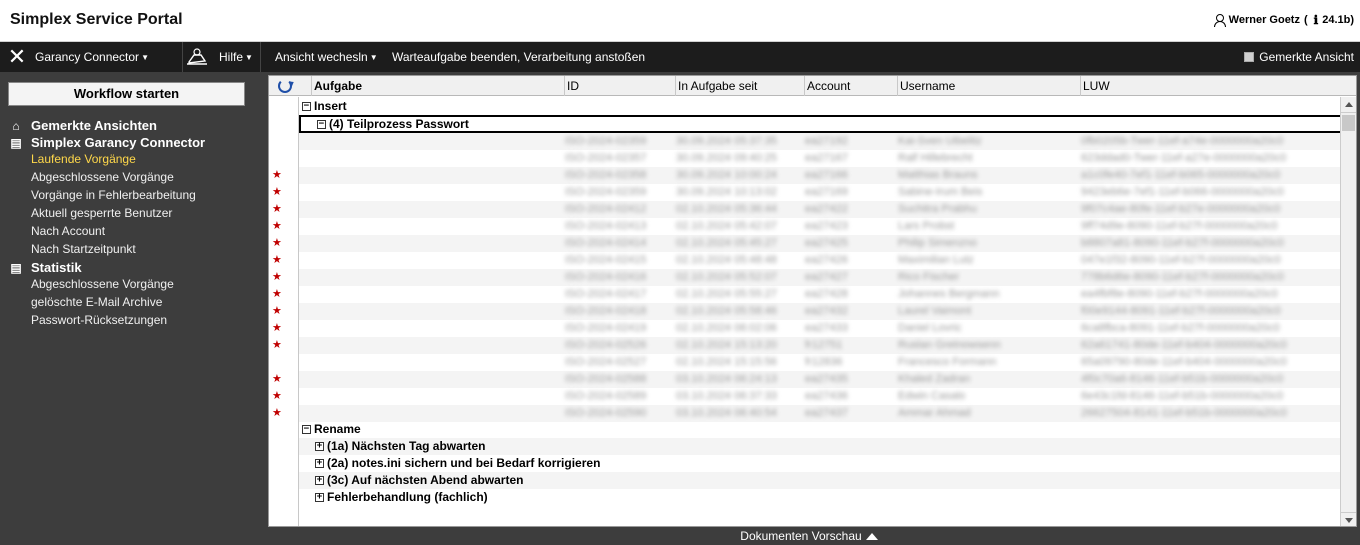  What do you see at coordinates (87, 57) in the screenshot?
I see `connector-menu-label: Garancy Connector` at bounding box center [87, 57].